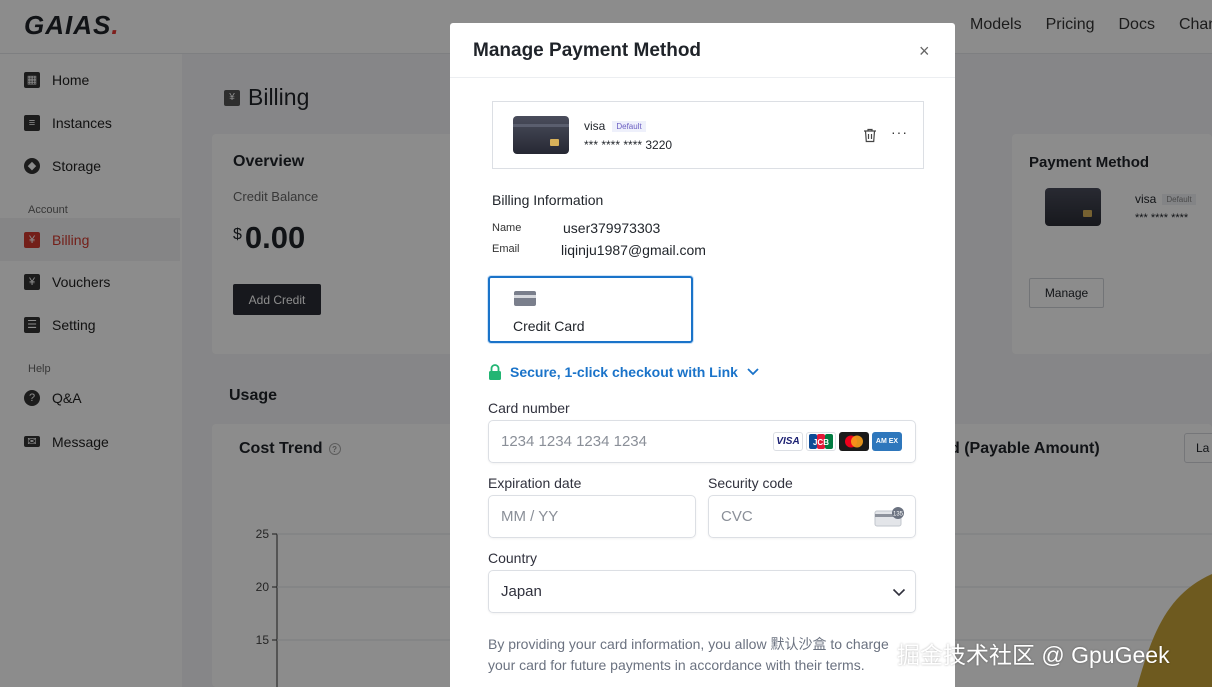 Image resolution: width=1212 pixels, height=687 pixels. I want to click on mastercard-icon, so click(854, 441).